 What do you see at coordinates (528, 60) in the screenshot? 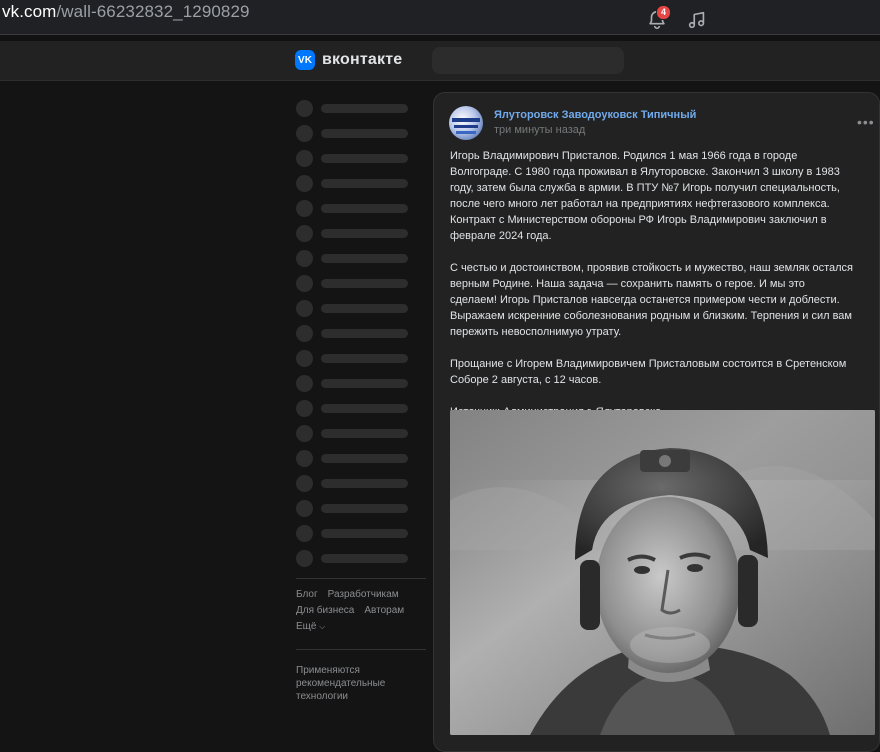
I see `search-input` at bounding box center [528, 60].